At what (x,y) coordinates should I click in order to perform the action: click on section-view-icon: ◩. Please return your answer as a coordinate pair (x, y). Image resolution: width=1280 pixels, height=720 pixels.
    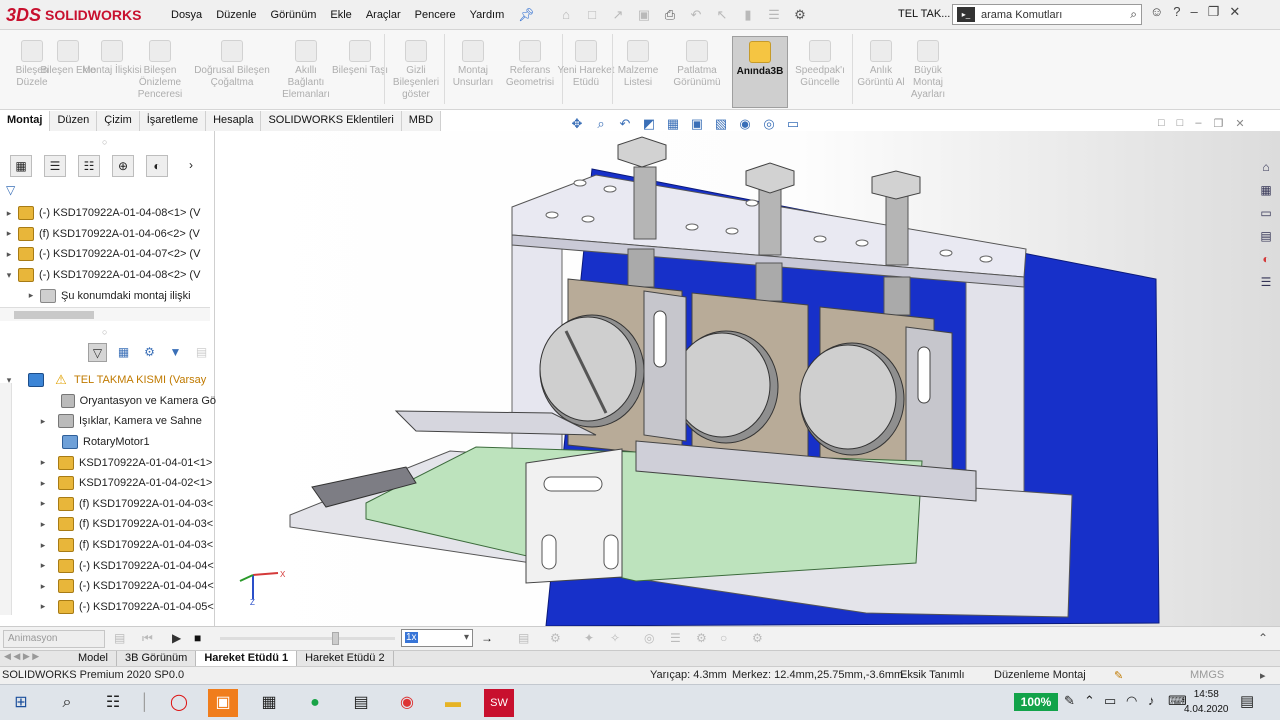
    Looking at the image, I should click on (649, 124).